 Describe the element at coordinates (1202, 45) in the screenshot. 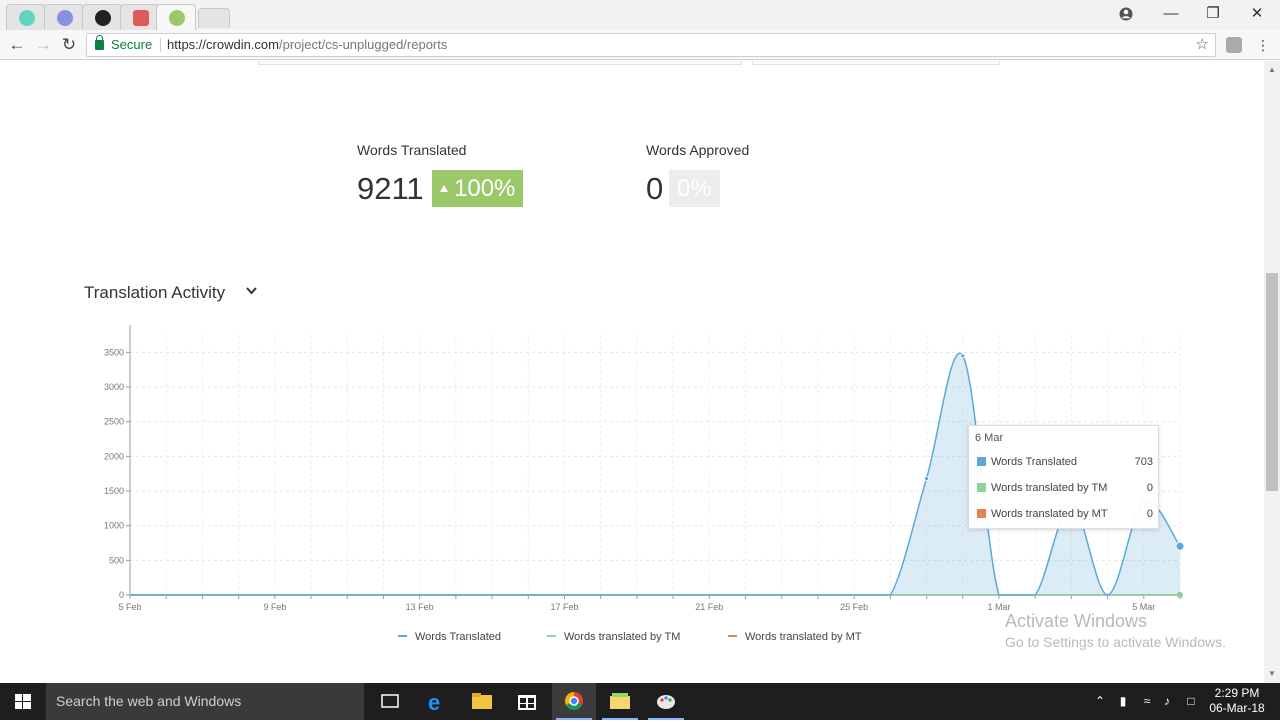

I see `bookmark-star-icon: ☆` at that location.